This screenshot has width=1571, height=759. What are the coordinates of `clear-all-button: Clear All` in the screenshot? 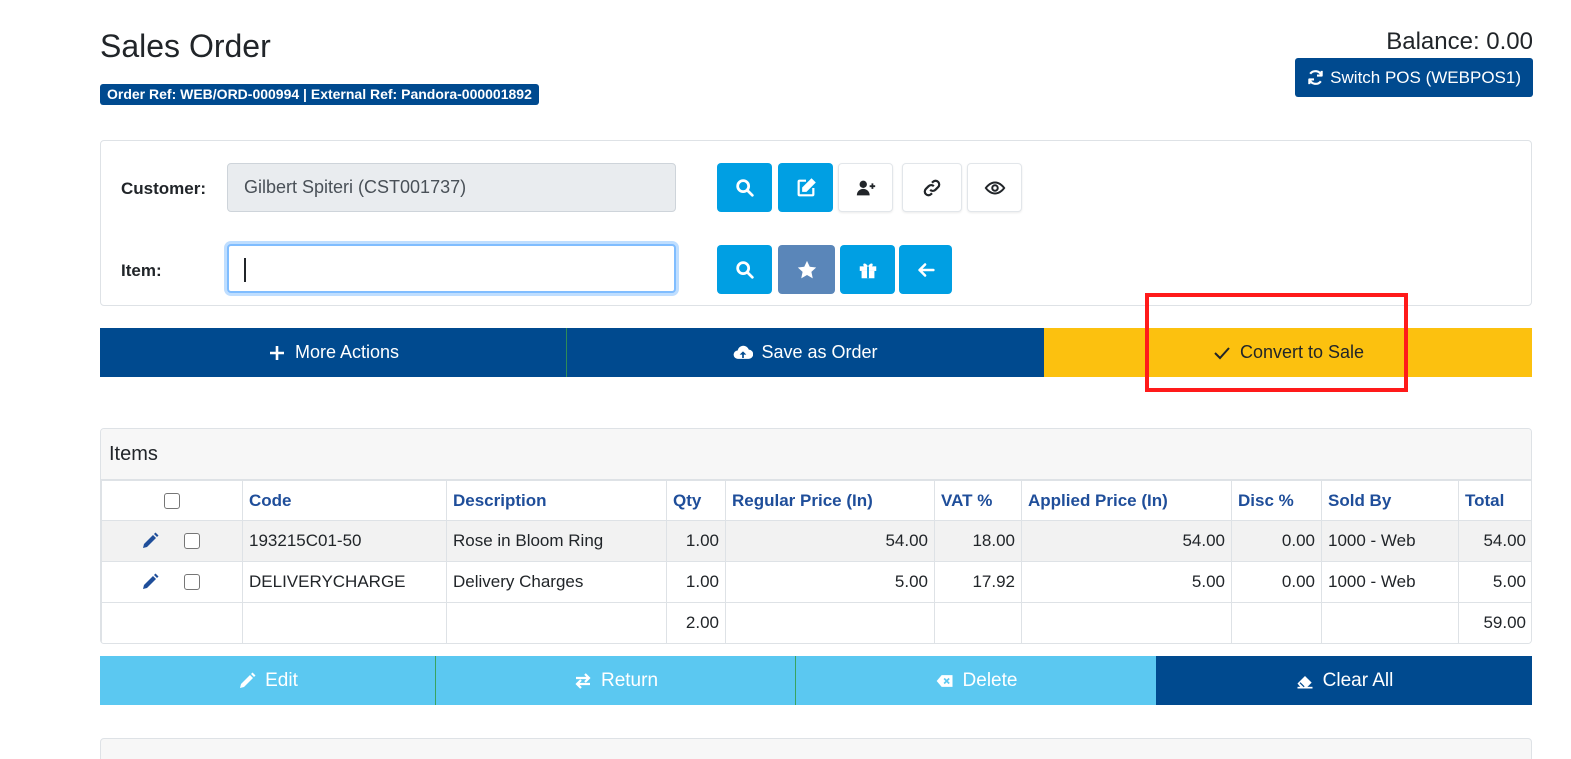 It's located at (1344, 680).